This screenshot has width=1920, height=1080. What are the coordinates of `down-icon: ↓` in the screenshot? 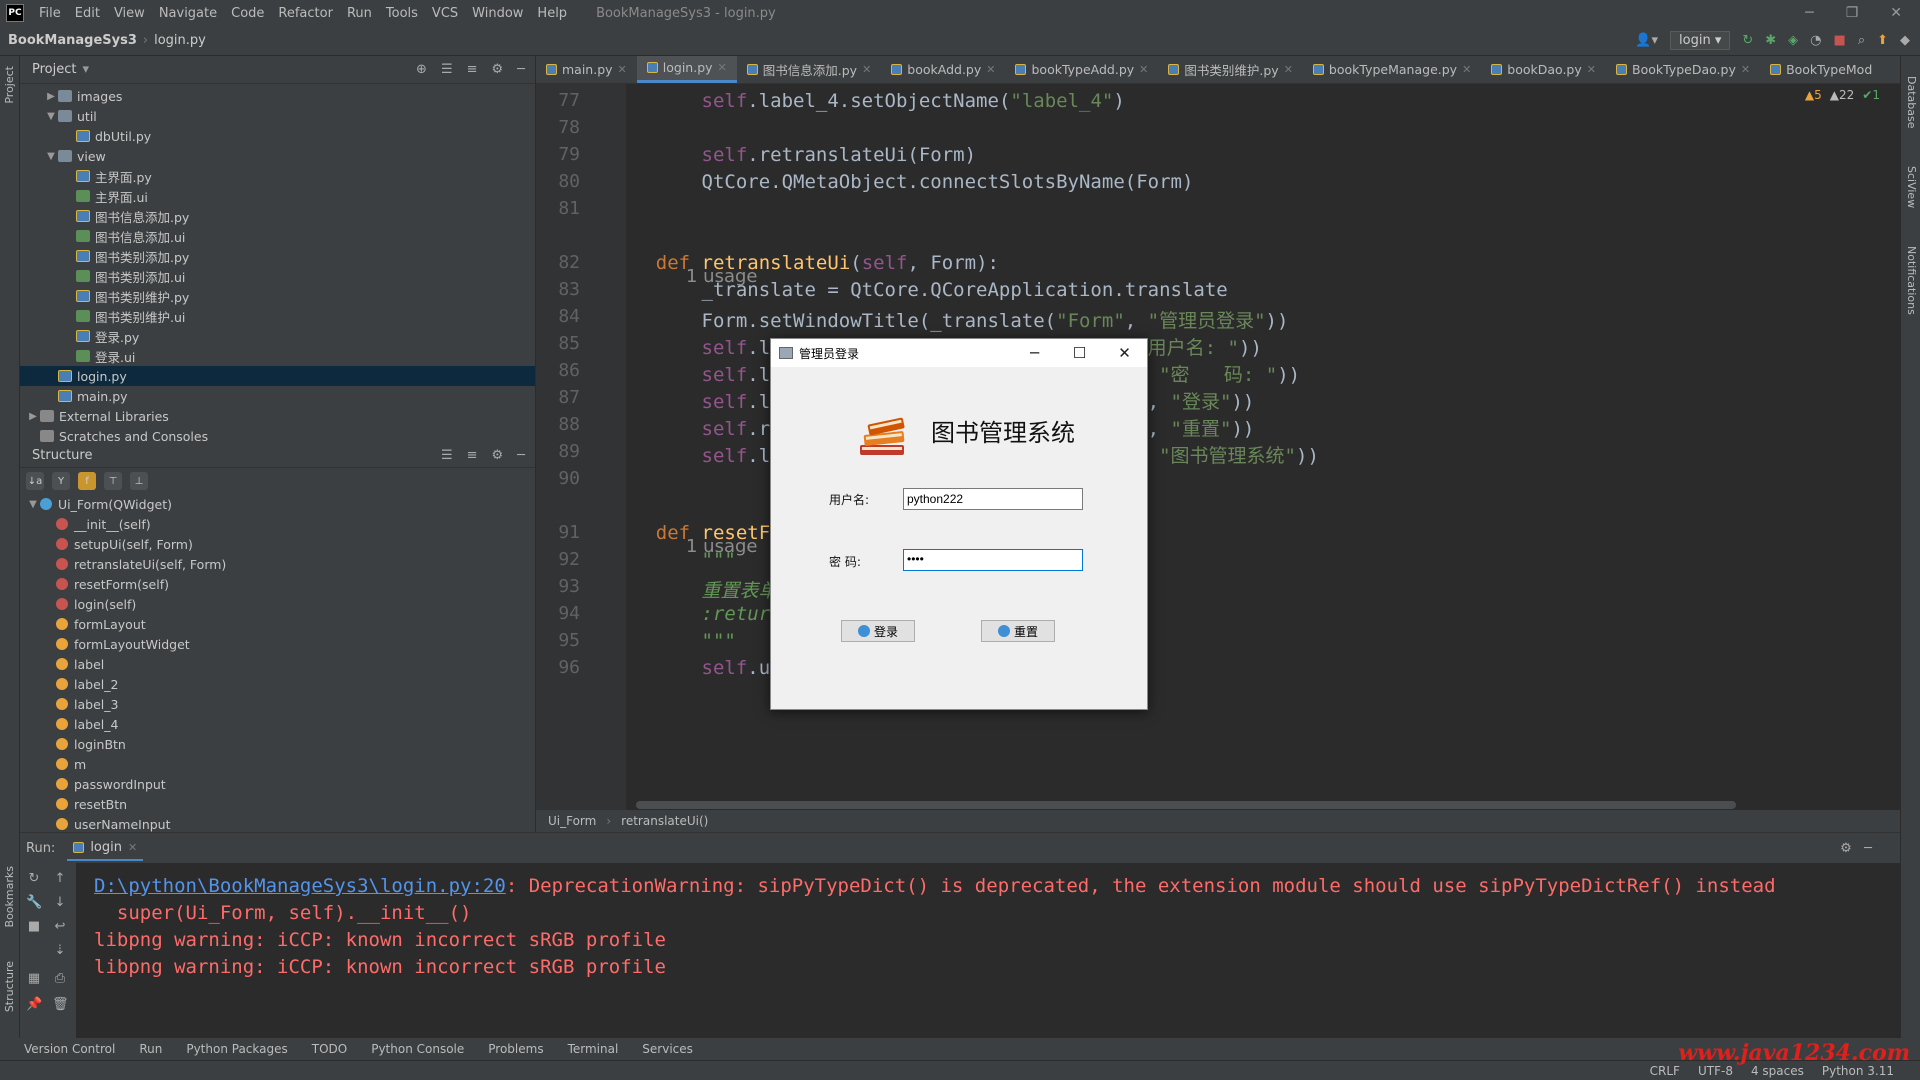 It's located at (60, 903).